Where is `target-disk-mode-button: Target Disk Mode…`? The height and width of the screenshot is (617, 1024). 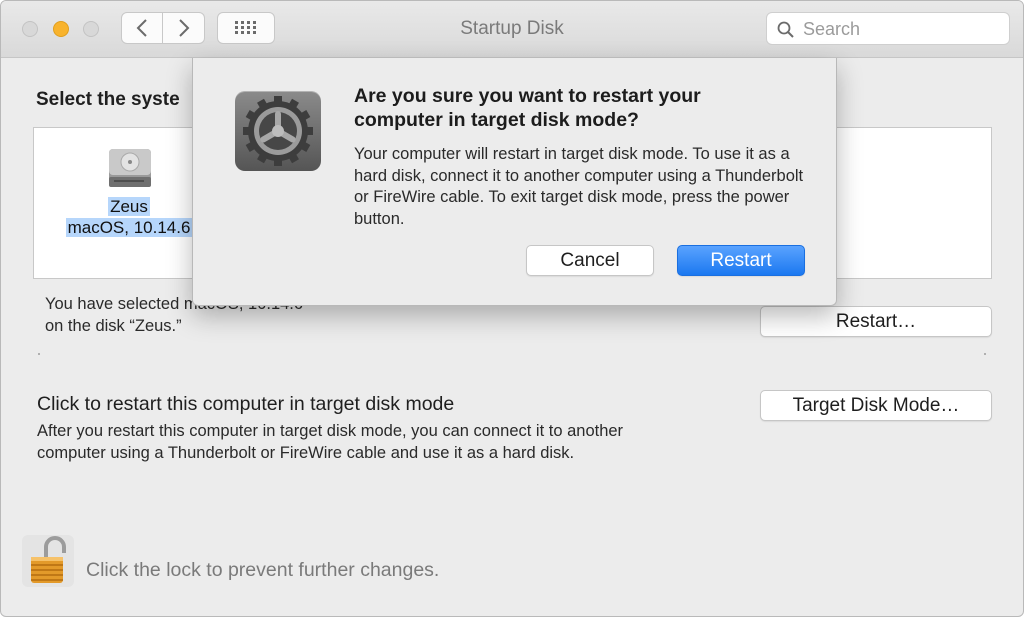
target-disk-mode-button: Target Disk Mode… is located at coordinates (876, 405).